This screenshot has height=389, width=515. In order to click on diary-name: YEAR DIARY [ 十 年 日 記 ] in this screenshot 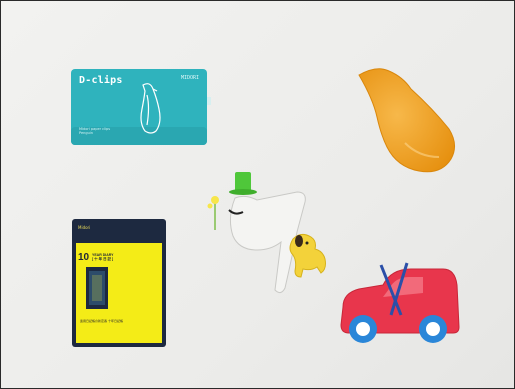, I will do `click(102, 257)`.